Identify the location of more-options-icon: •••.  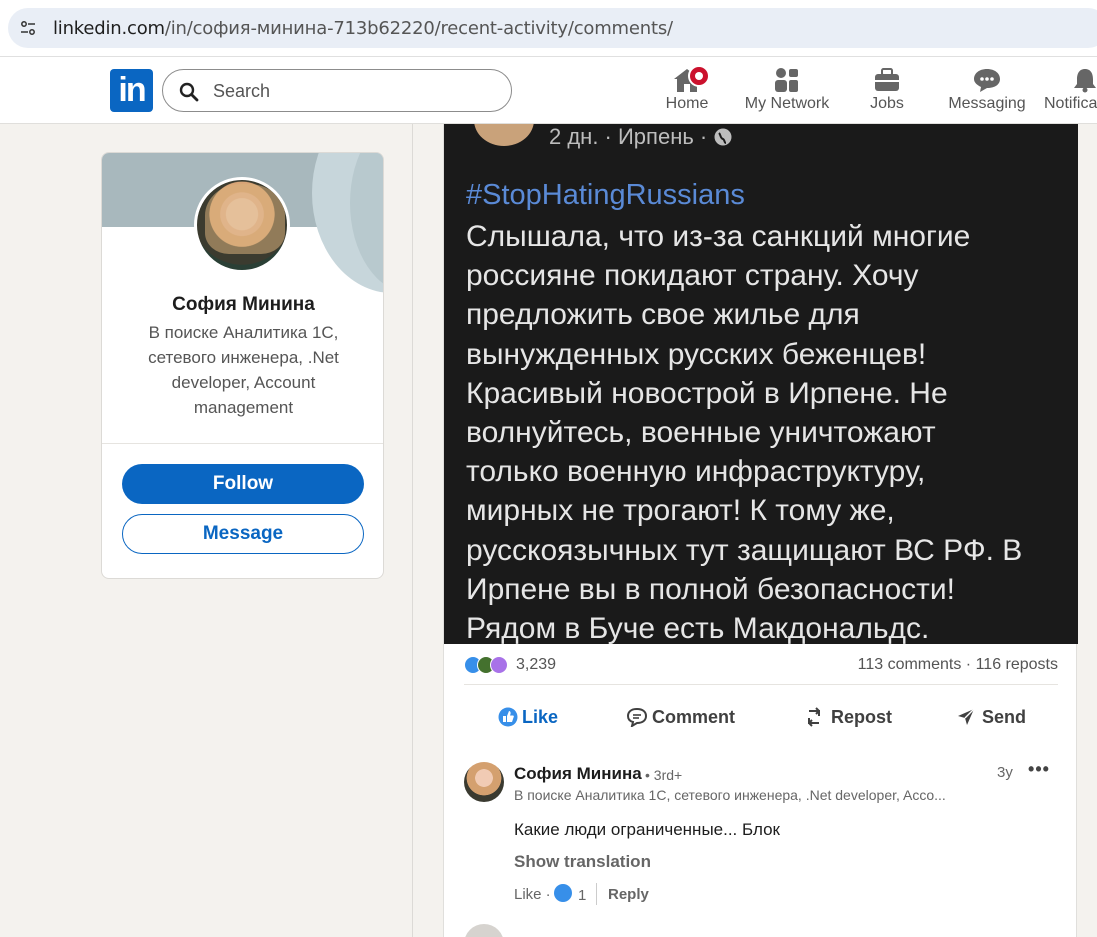
(1039, 770).